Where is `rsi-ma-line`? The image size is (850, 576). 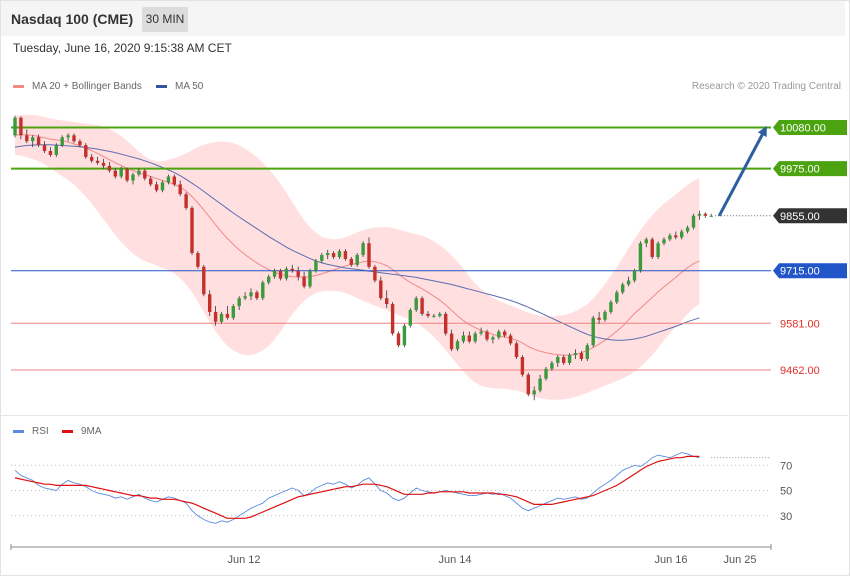 rsi-ma-line is located at coordinates (357, 487).